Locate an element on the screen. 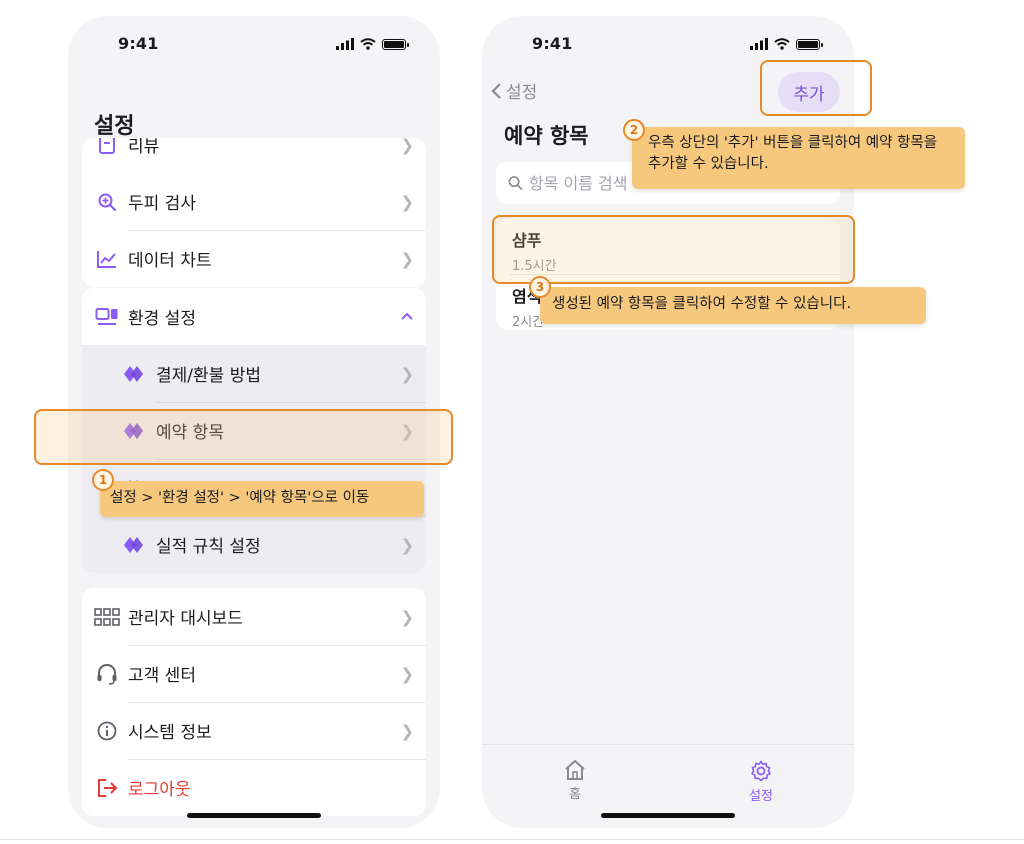 The width and height of the screenshot is (1024, 844). settings-group-tools: 리뷰 ❯ 두피 검사 ❯ 데이터 차트 ❯ is located at coordinates (254, 212).